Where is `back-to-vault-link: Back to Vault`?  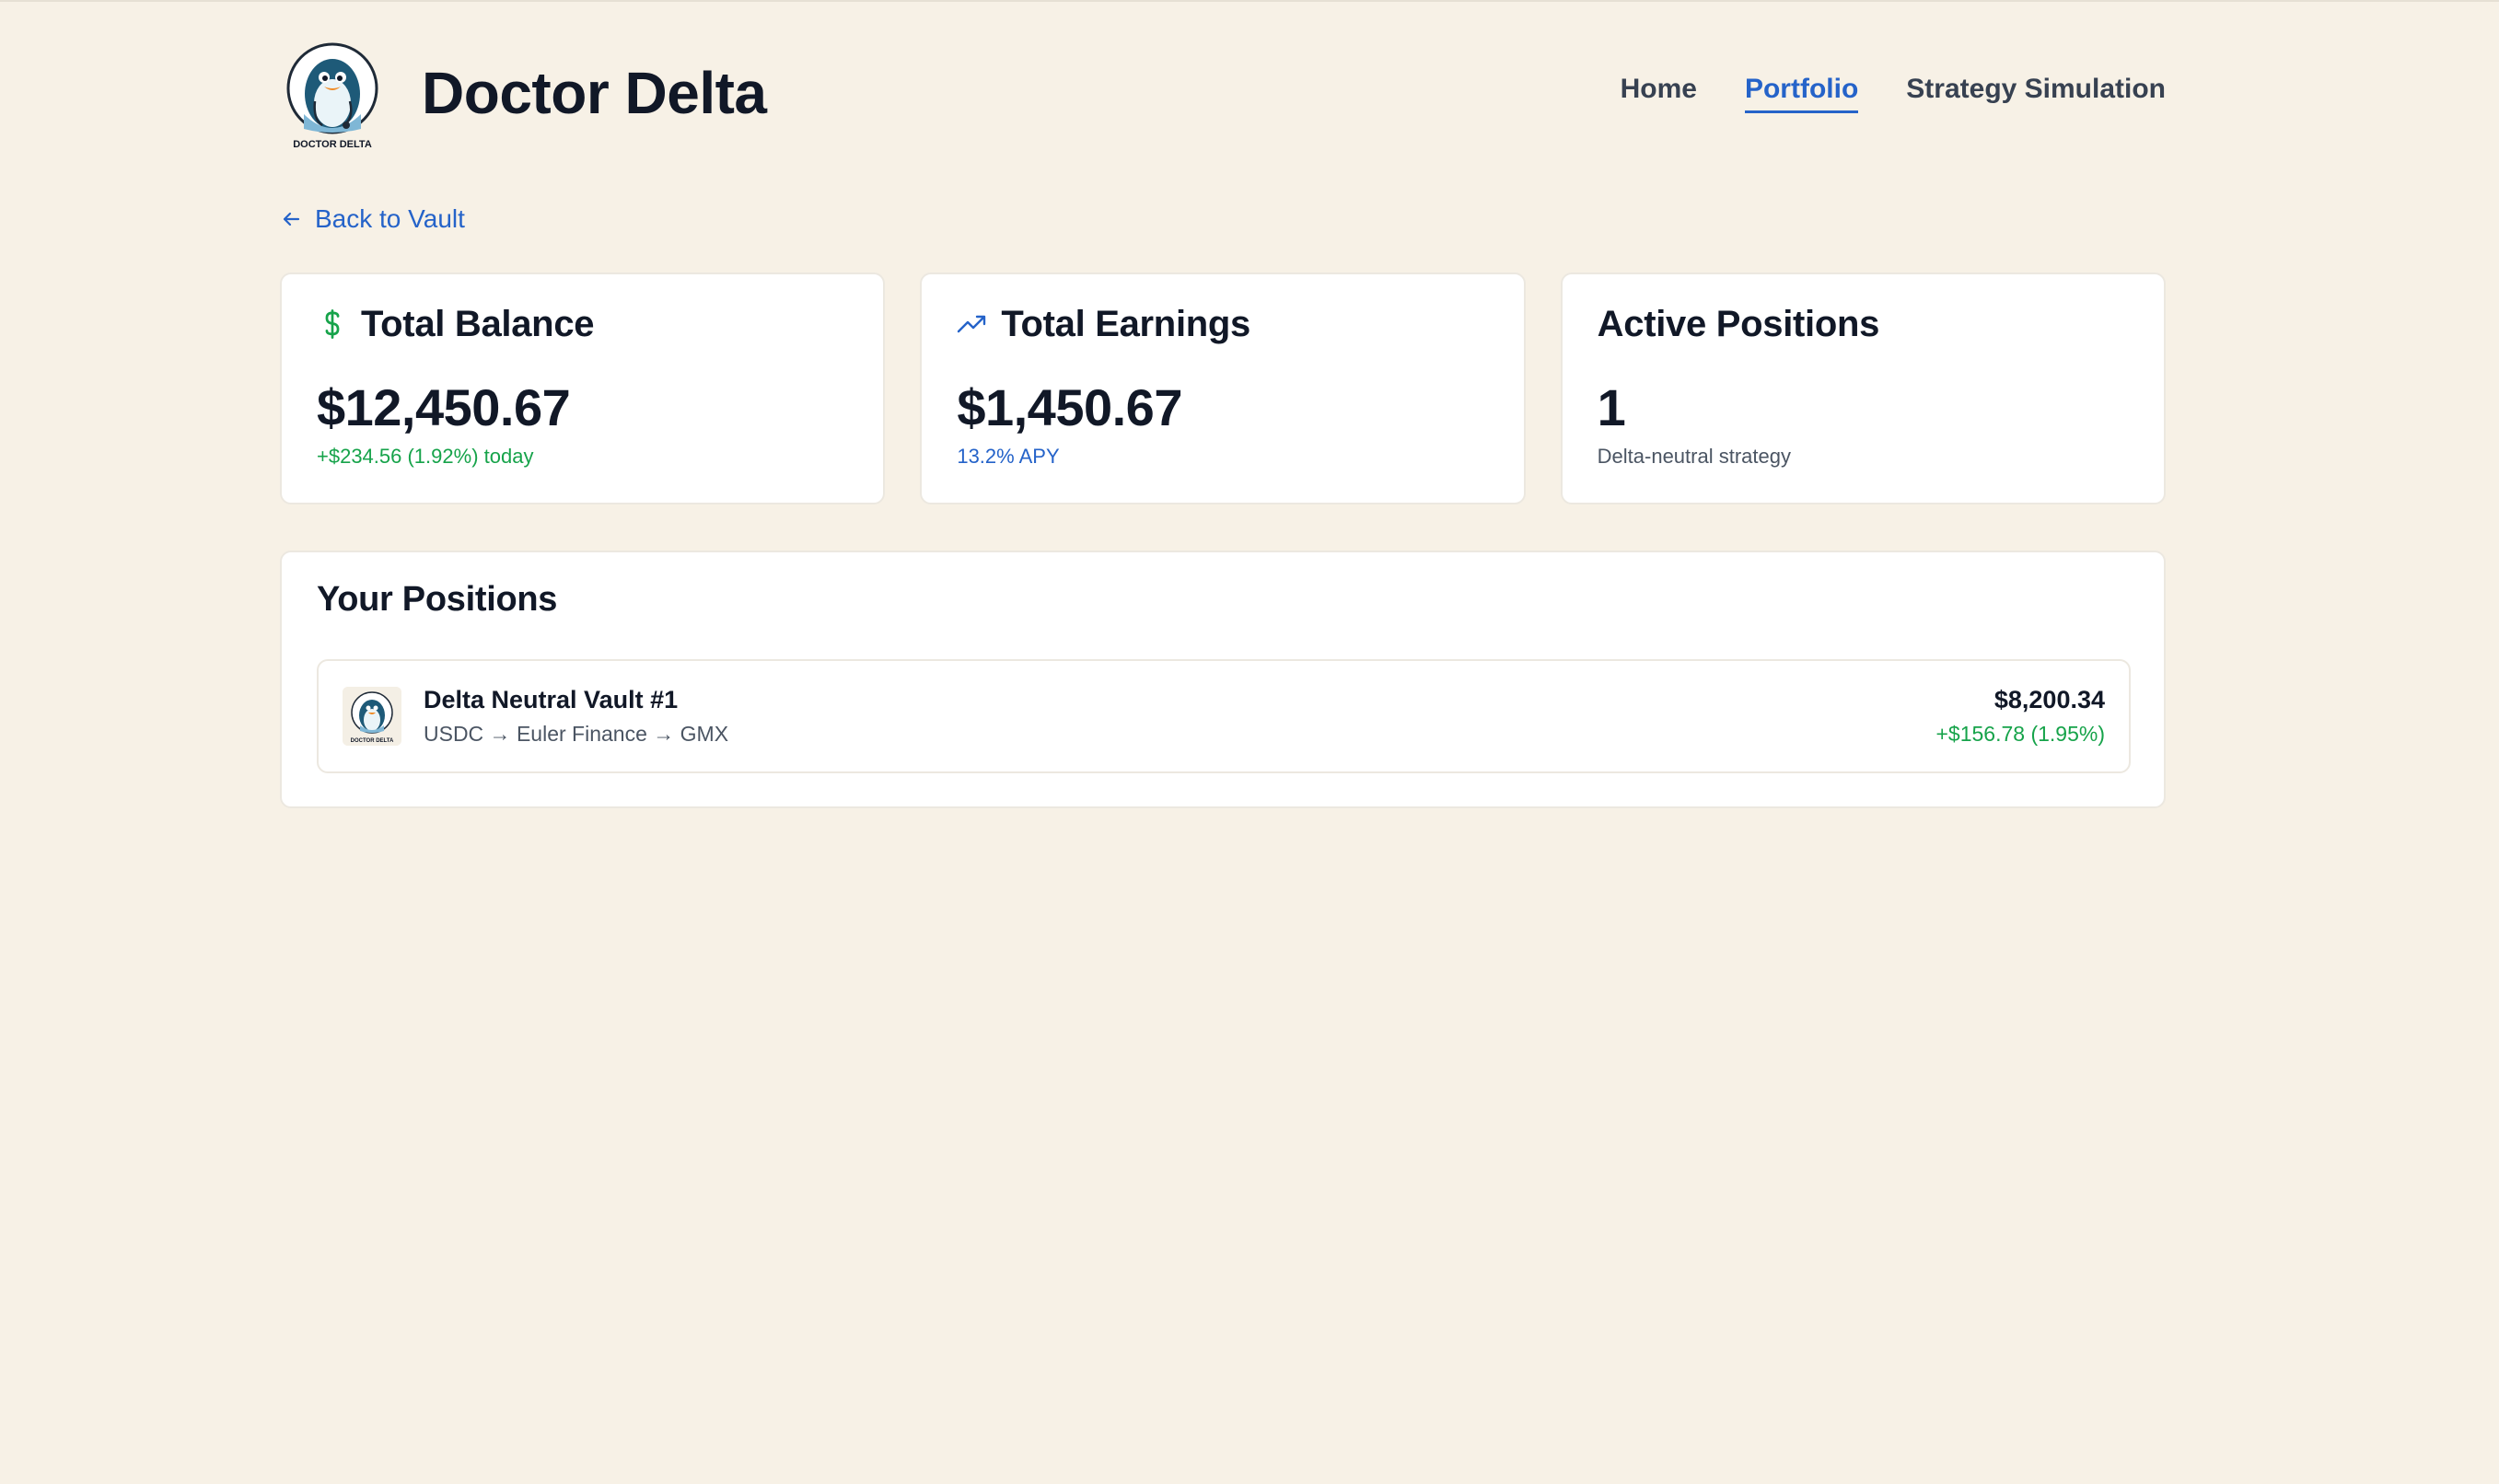 back-to-vault-link: Back to Vault is located at coordinates (372, 219).